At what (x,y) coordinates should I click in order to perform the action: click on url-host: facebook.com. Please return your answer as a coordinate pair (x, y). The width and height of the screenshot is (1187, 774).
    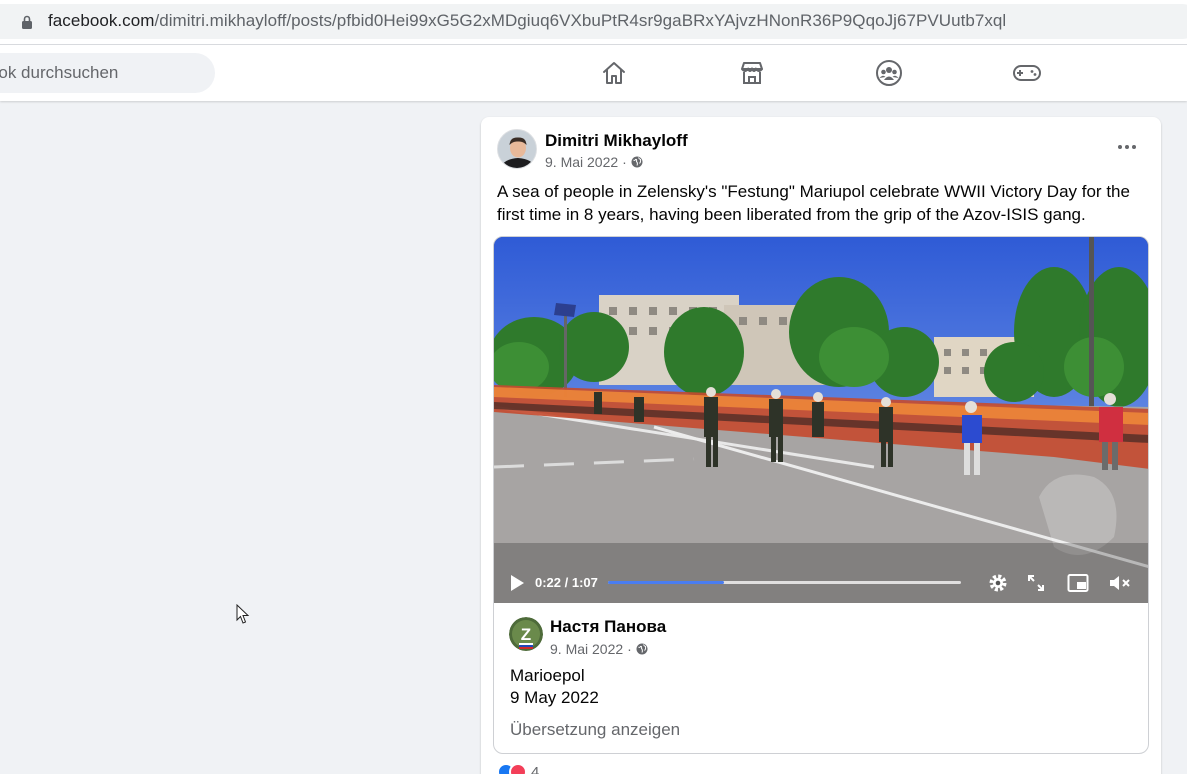
    Looking at the image, I should click on (101, 20).